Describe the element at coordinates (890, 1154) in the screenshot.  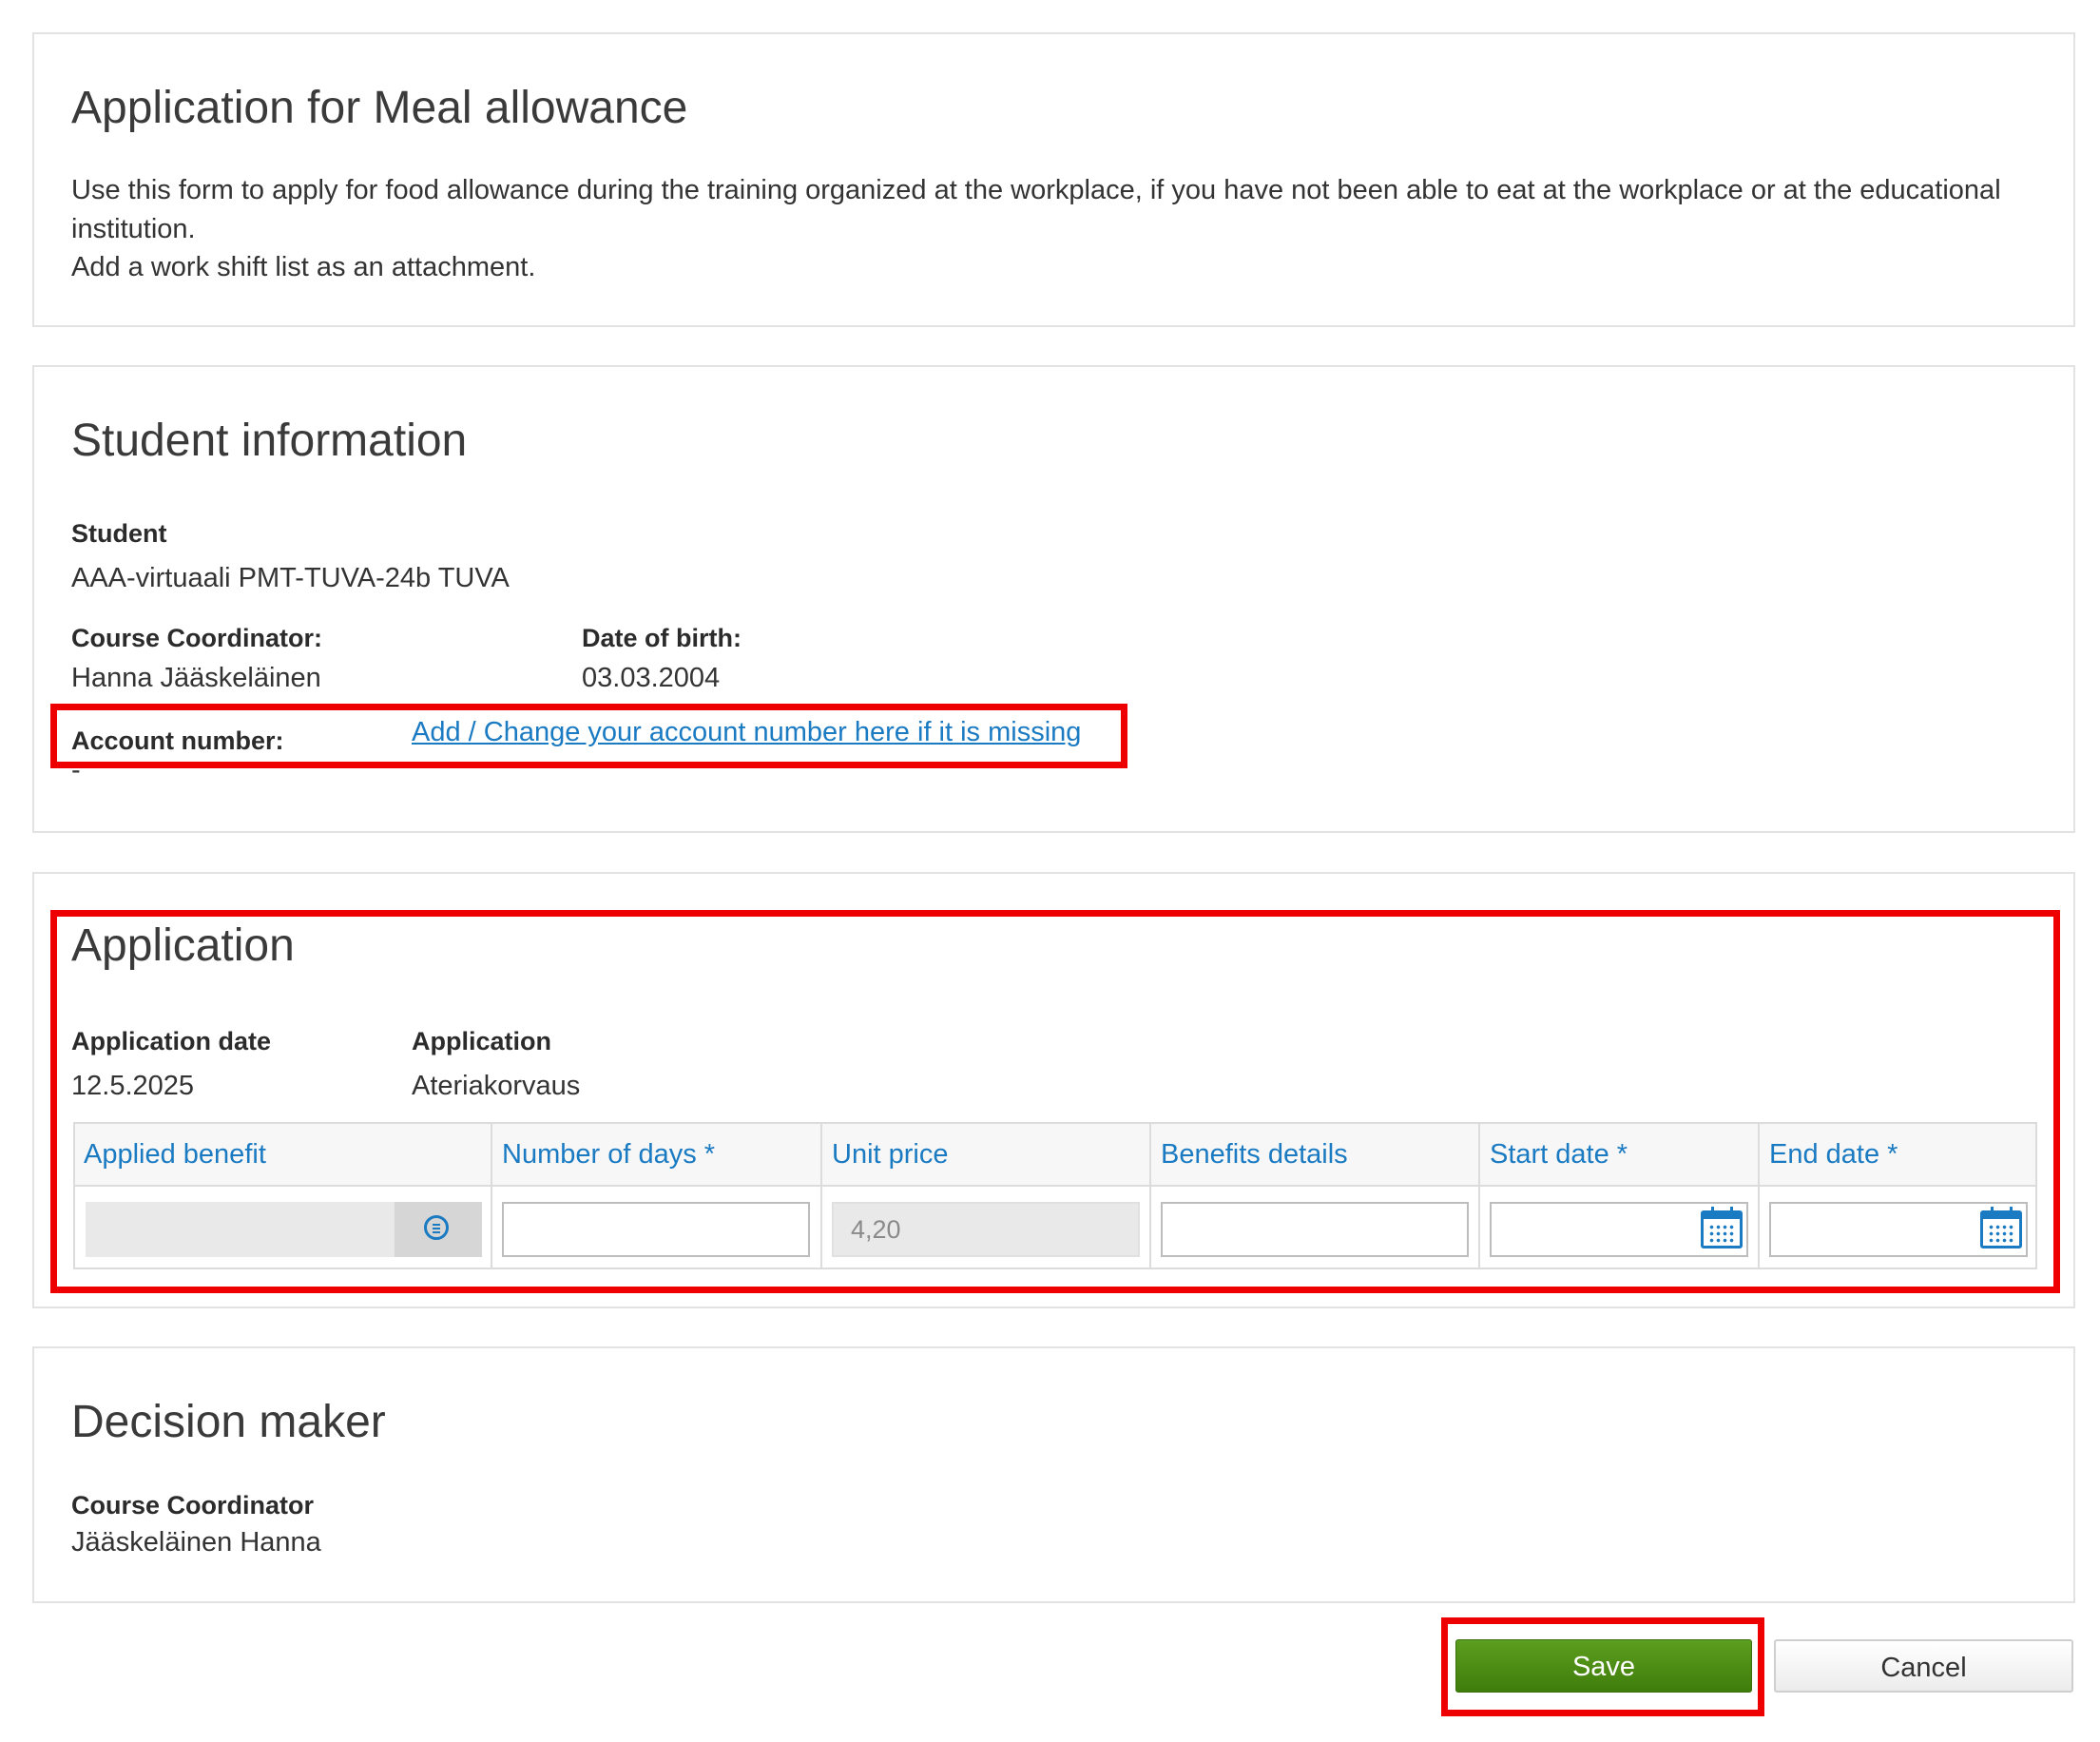
I see `col-unit-price: Unit price` at that location.